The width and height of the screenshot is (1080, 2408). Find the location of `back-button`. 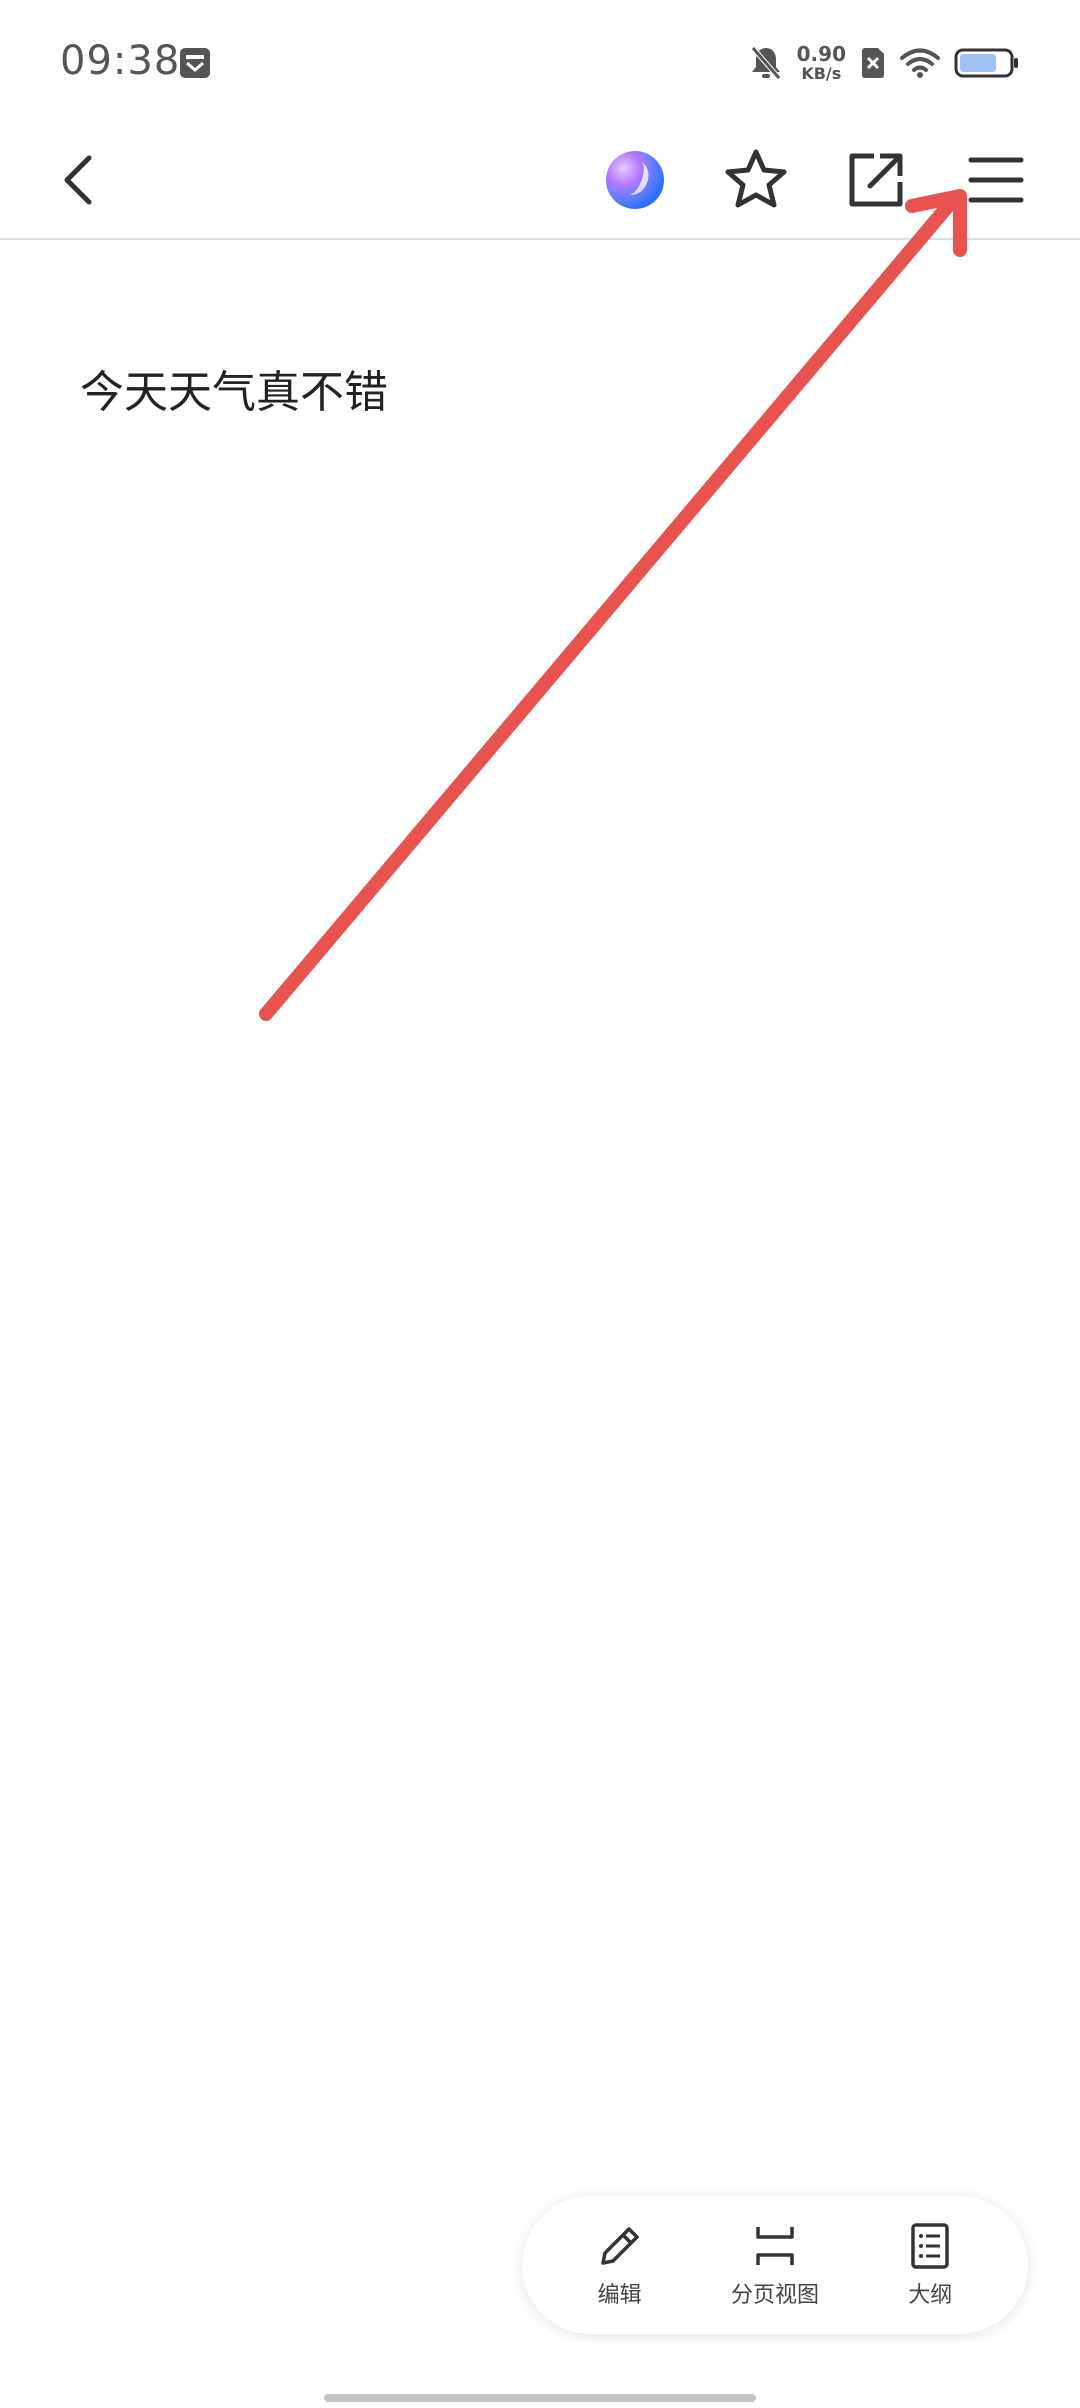

back-button is located at coordinates (78, 180).